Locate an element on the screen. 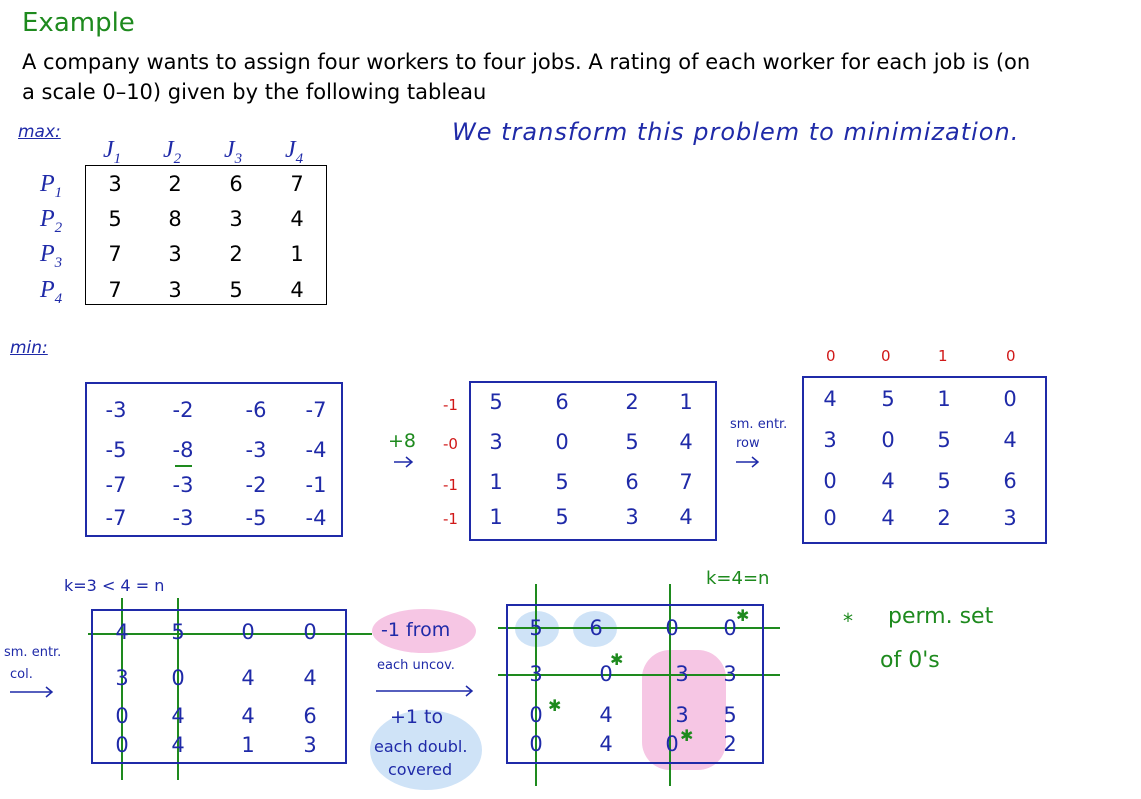  perm-note-star: * is located at coordinates (848, 621).